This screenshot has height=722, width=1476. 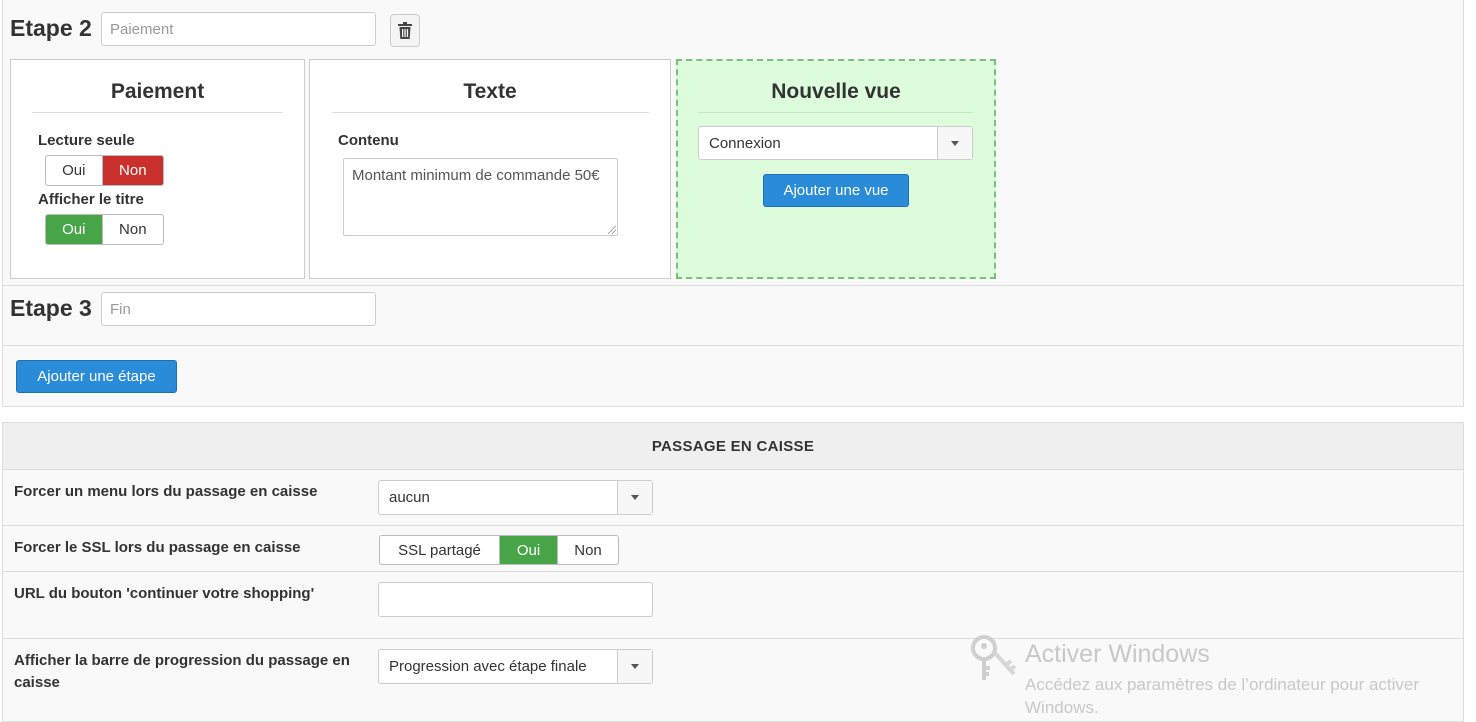 I want to click on content-text: Montant minimum de commande 50€, so click(x=476, y=175).